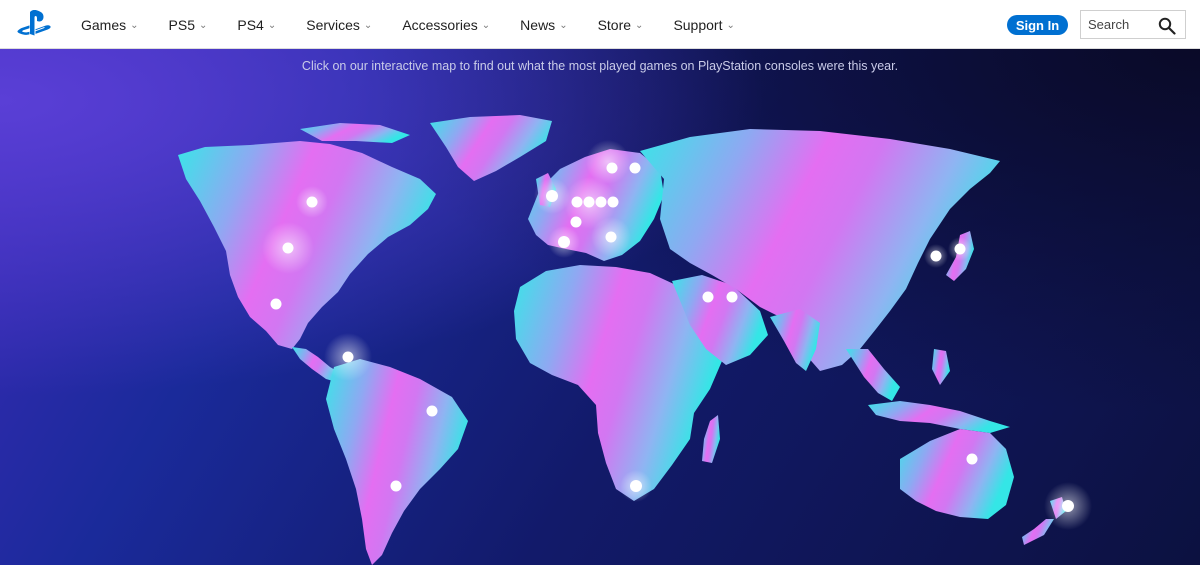  What do you see at coordinates (1037, 25) in the screenshot?
I see `sign-in-button: Sign In` at bounding box center [1037, 25].